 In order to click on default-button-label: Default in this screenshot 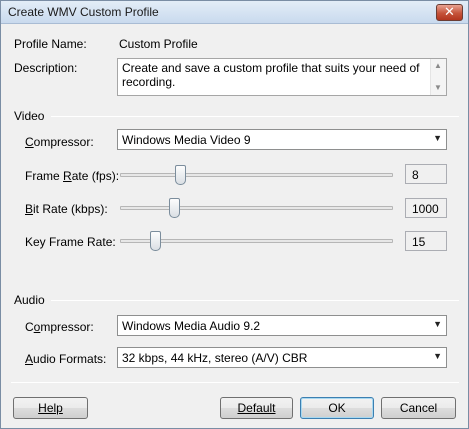, I will do `click(256, 408)`.